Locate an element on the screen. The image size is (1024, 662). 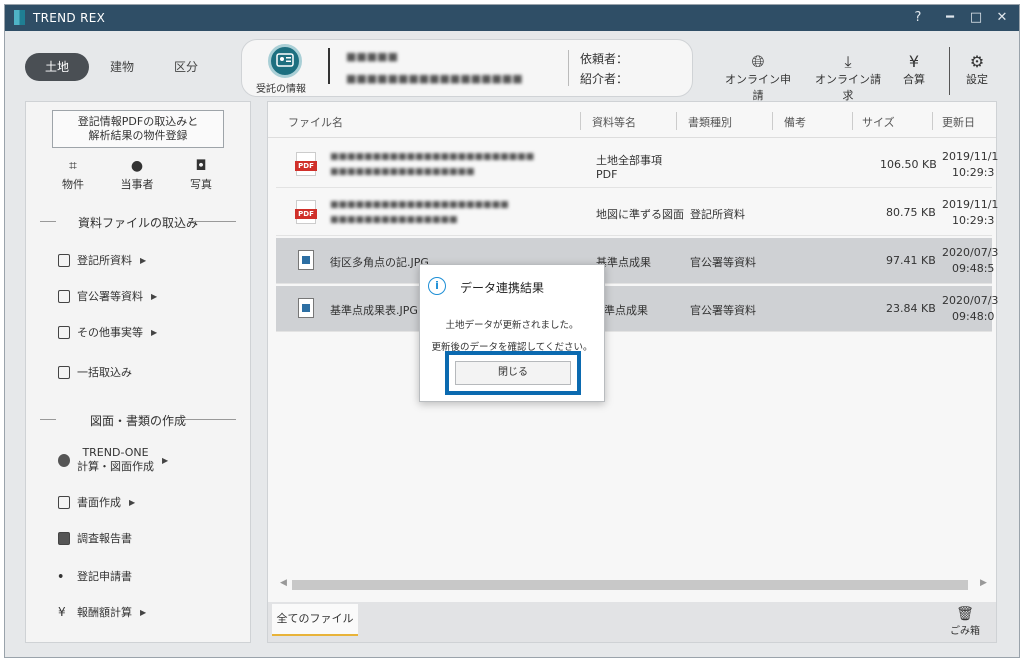
menu-trend-one: TREND-ONE 計算・図面作成 ▶ is located at coordinates (113, 460).